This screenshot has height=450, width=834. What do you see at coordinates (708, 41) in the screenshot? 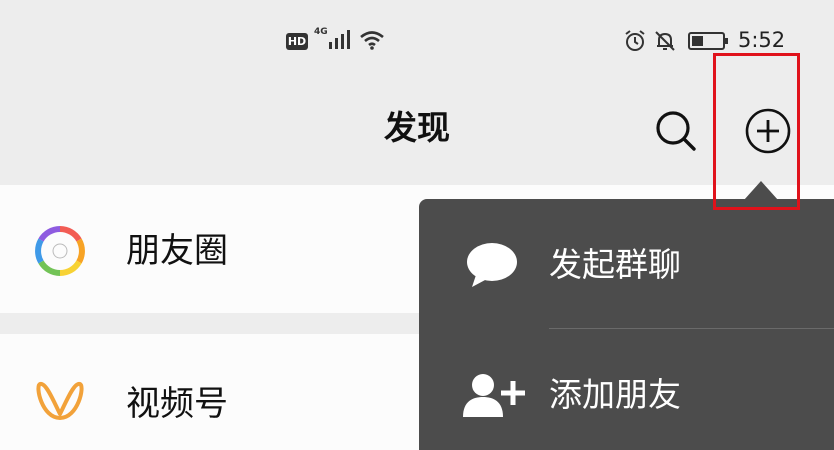
I see `battery-icon` at bounding box center [708, 41].